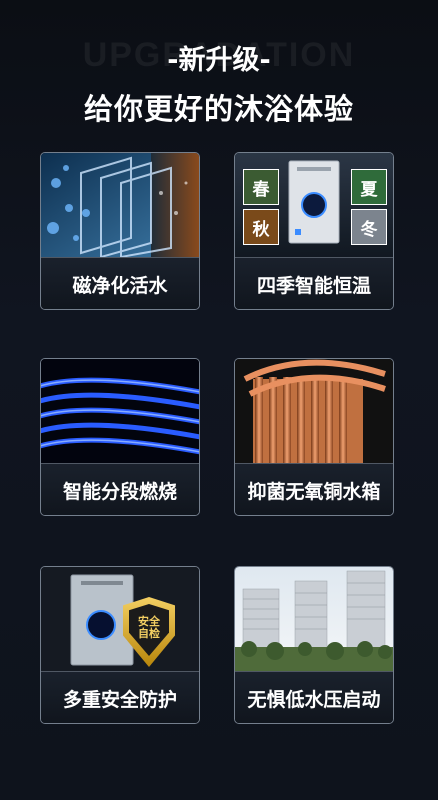  I want to click on feature-label: 无惧低水压启动, so click(314, 697).